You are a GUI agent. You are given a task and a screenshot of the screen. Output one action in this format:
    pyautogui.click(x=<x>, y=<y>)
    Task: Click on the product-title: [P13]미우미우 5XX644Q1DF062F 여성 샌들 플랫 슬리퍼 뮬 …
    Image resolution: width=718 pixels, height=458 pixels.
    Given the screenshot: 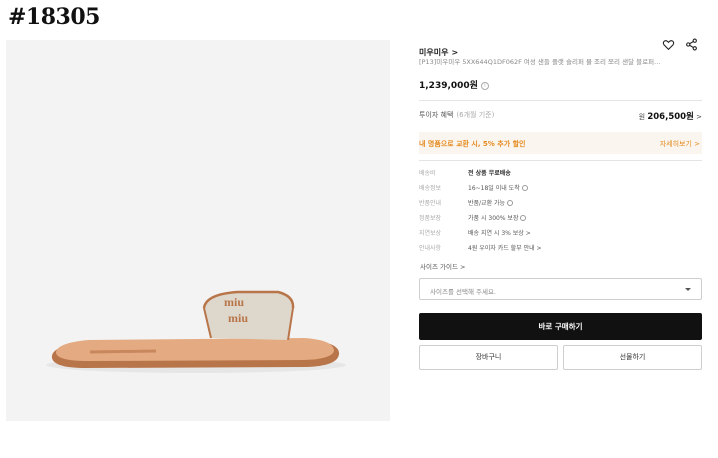 What is the action you would take?
    pyautogui.click(x=540, y=62)
    